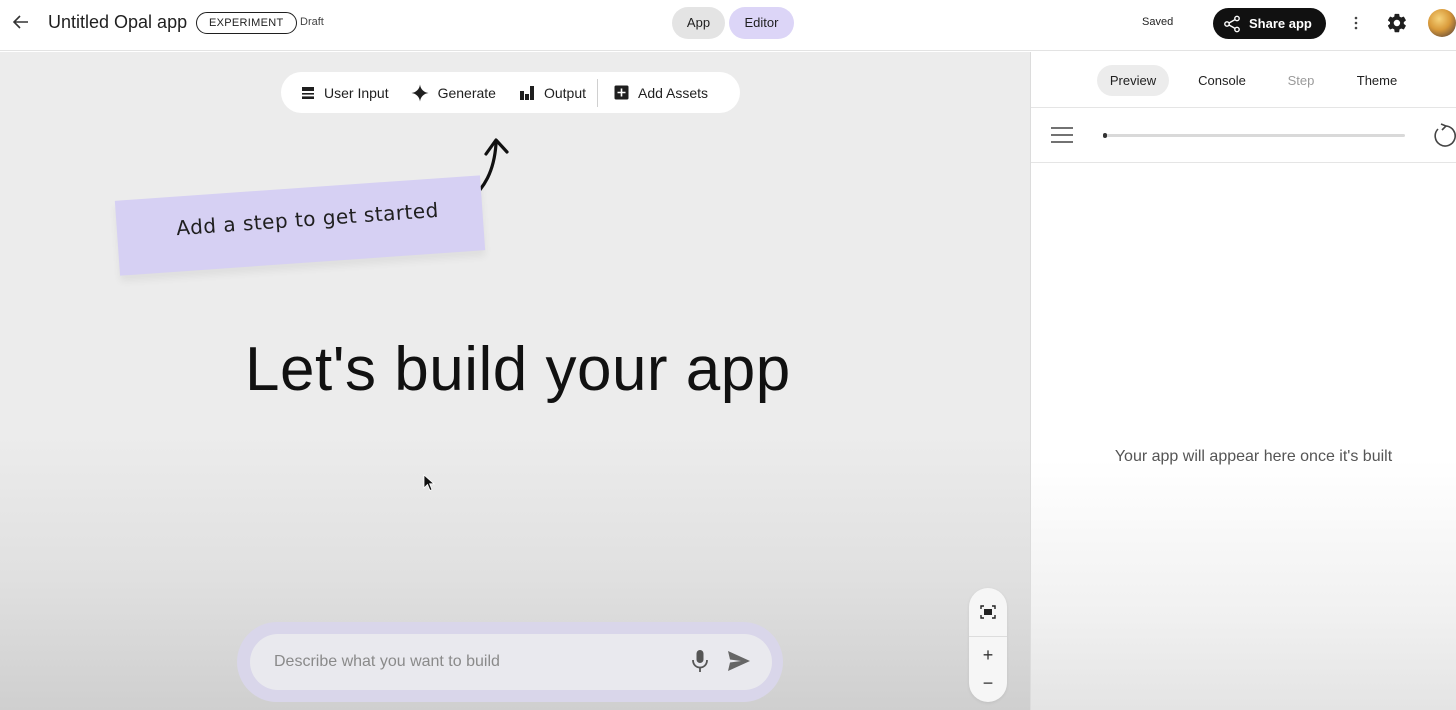 This screenshot has width=1456, height=710. I want to click on output-label: Output, so click(564, 92).